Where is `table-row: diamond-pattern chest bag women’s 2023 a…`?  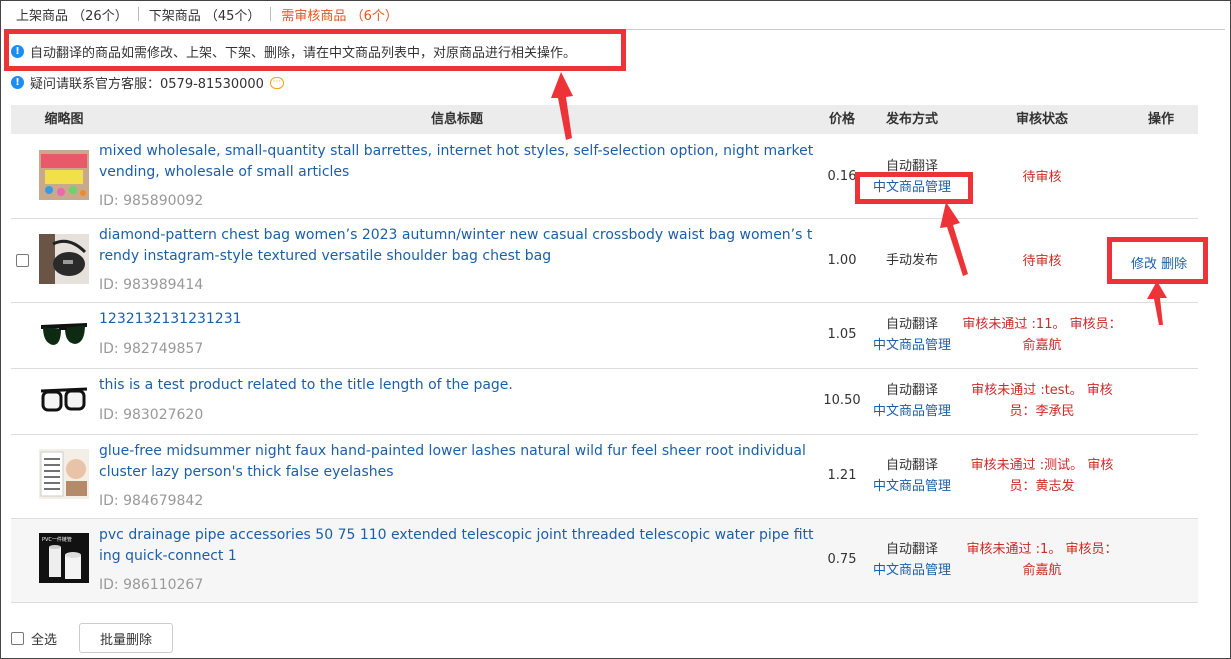
table-row: diamond-pattern chest bag women’s 2023 a… is located at coordinates (604, 261).